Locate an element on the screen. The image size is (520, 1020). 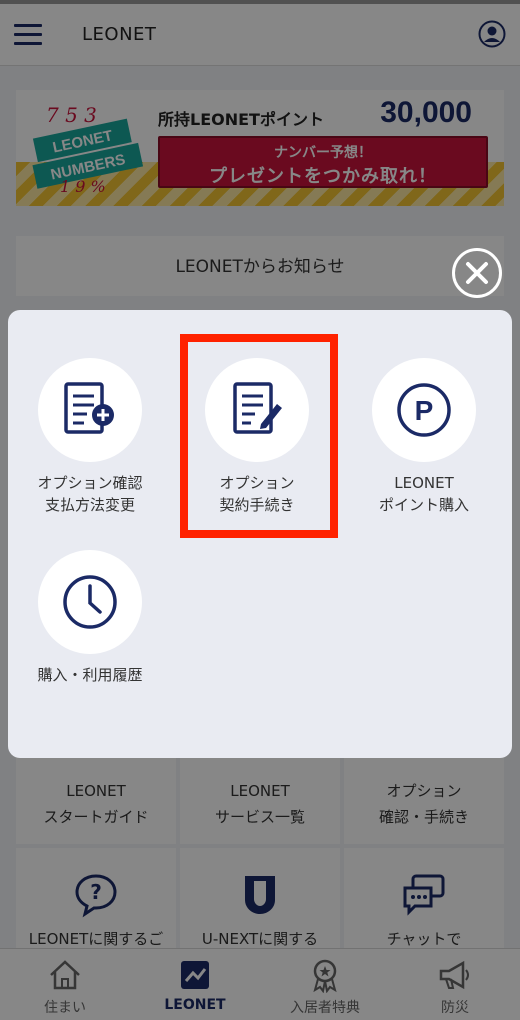
svg-text: P is located at coordinates (424, 410).